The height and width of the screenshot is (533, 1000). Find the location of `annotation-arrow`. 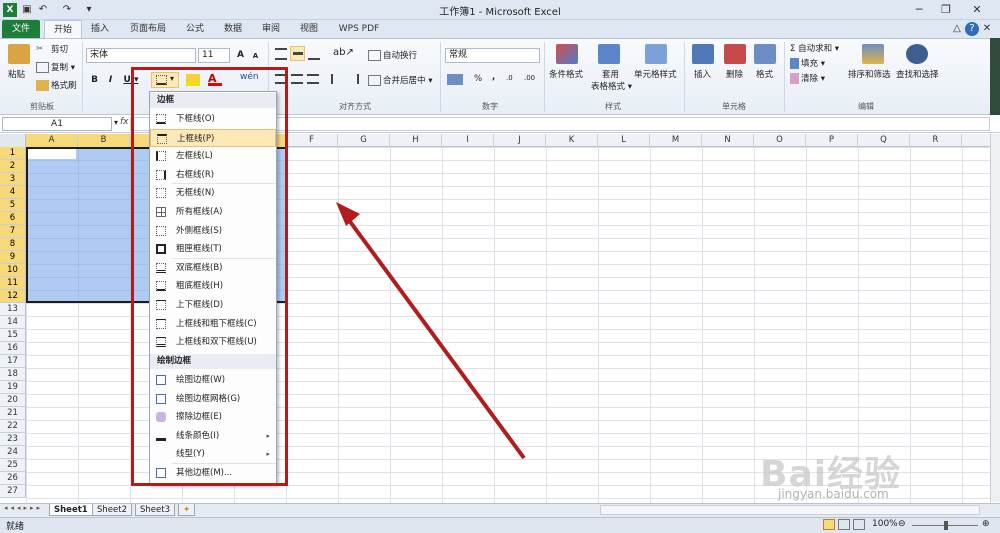

annotation-arrow is located at coordinates (431, 331).